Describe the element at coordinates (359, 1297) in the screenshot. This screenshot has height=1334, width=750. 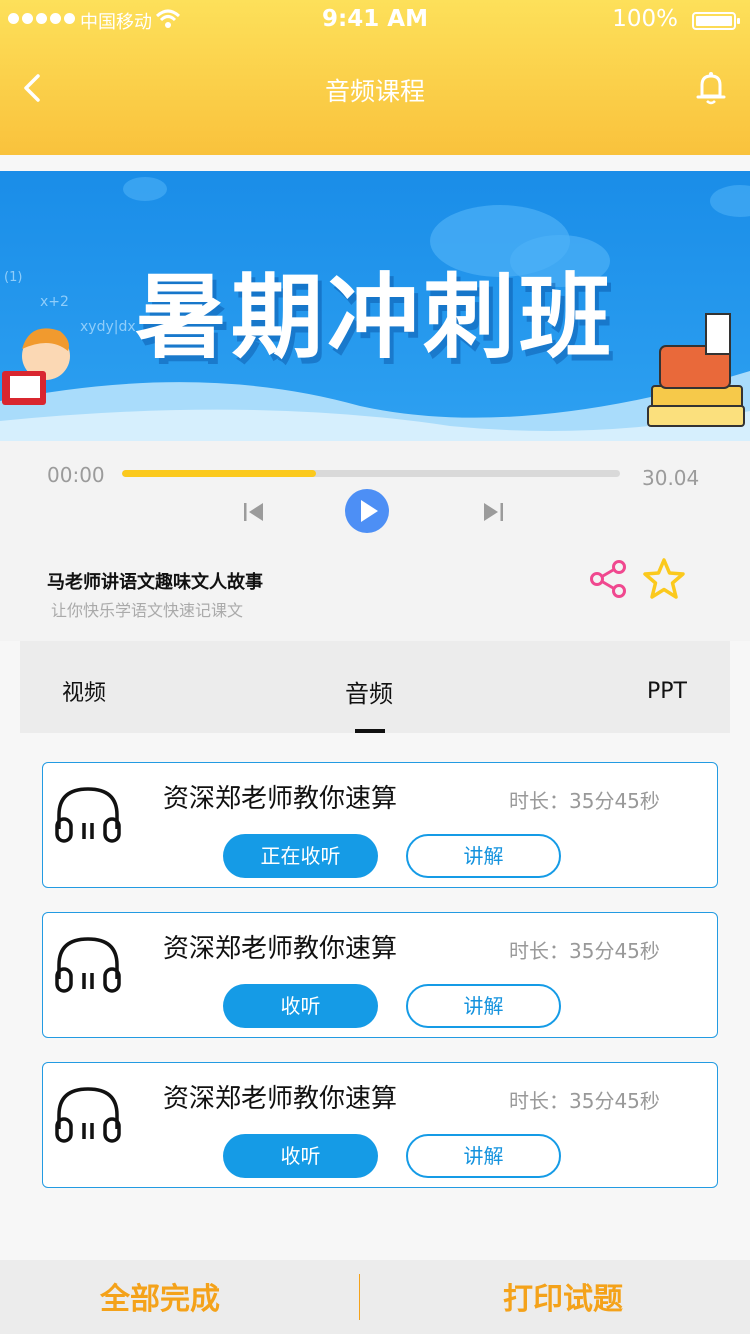
I see `footer-divider` at that location.